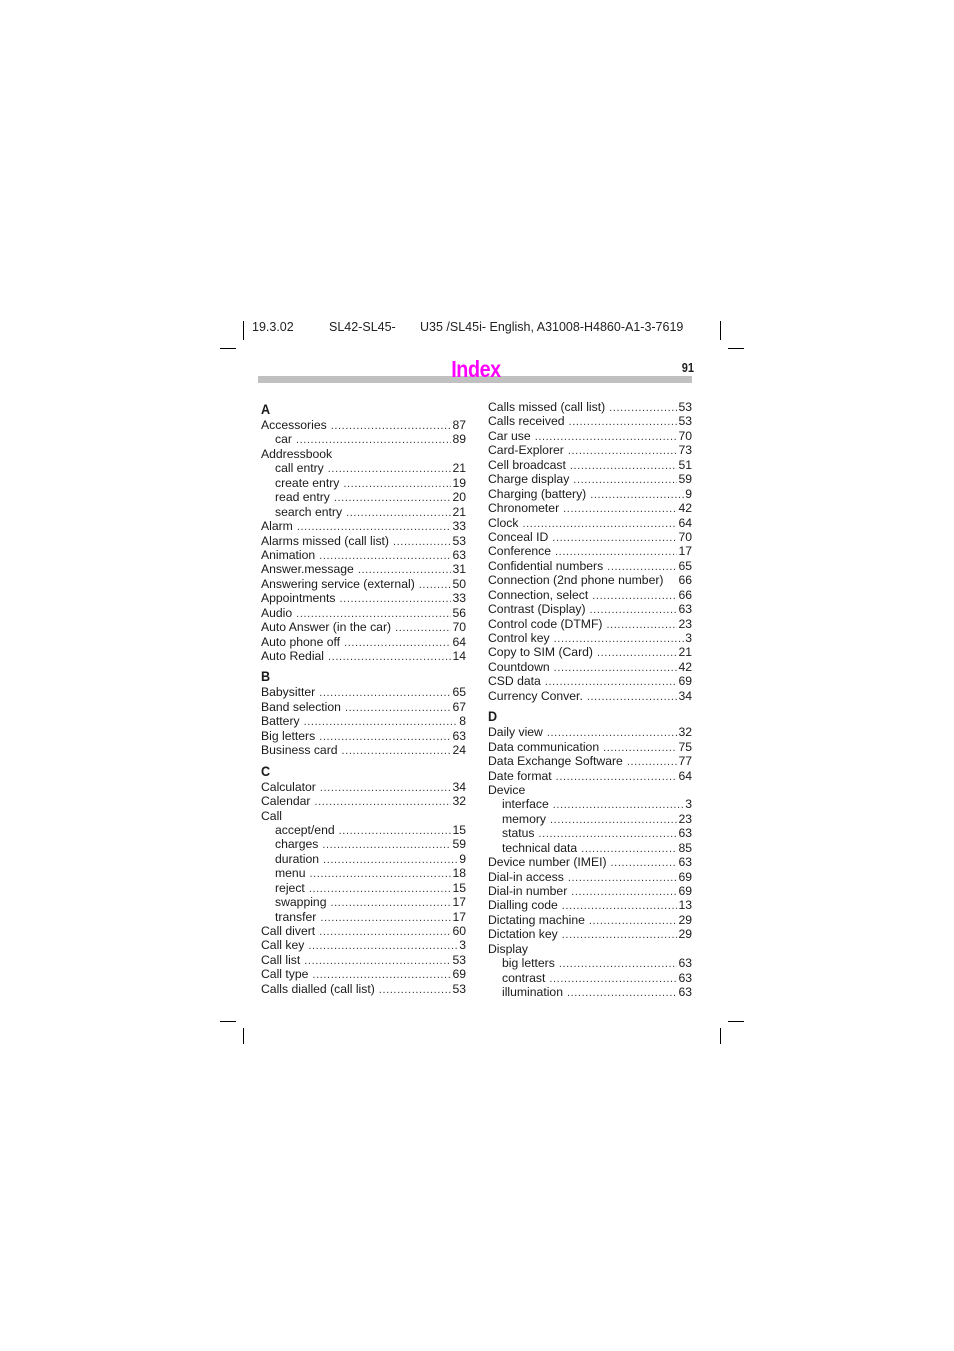  I want to click on index-subentry: menu 18, so click(363, 873).